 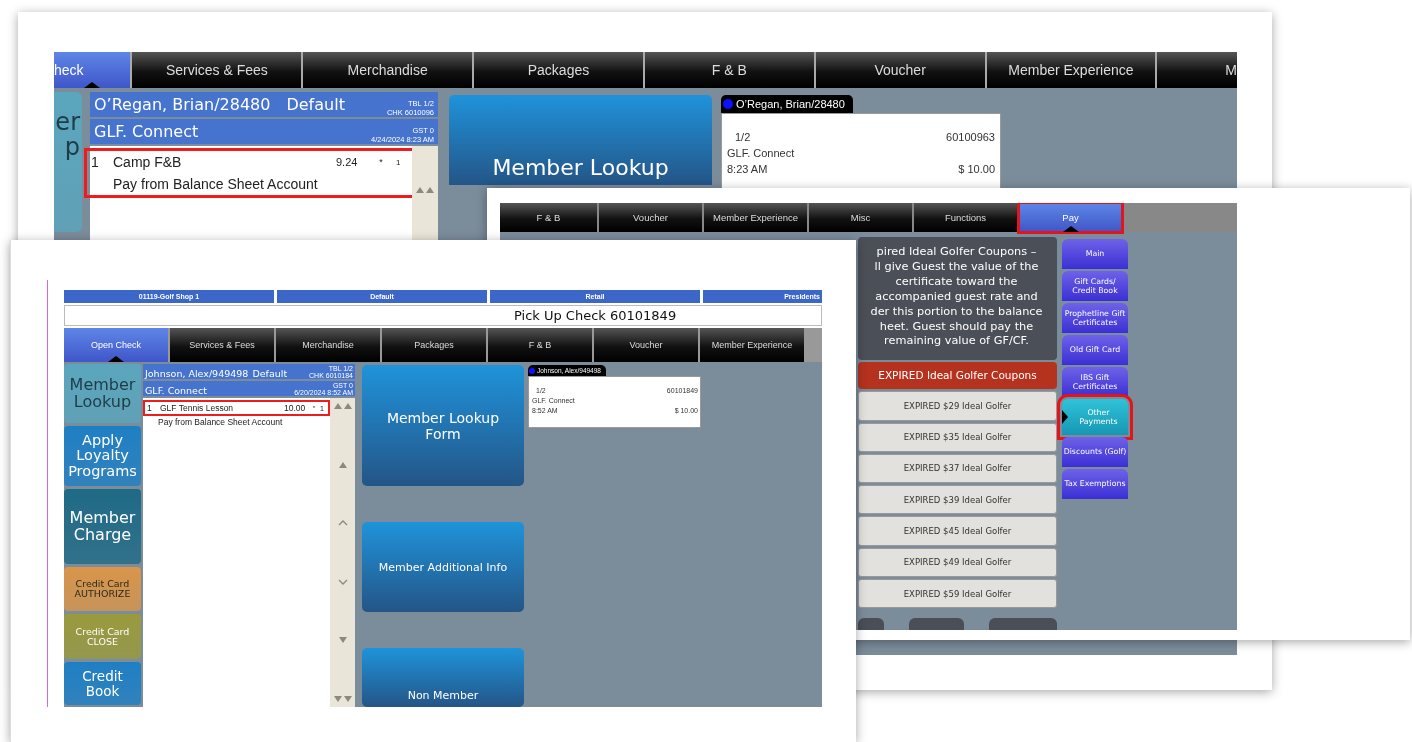 What do you see at coordinates (342, 640) in the screenshot?
I see `down-arrow-icon` at bounding box center [342, 640].